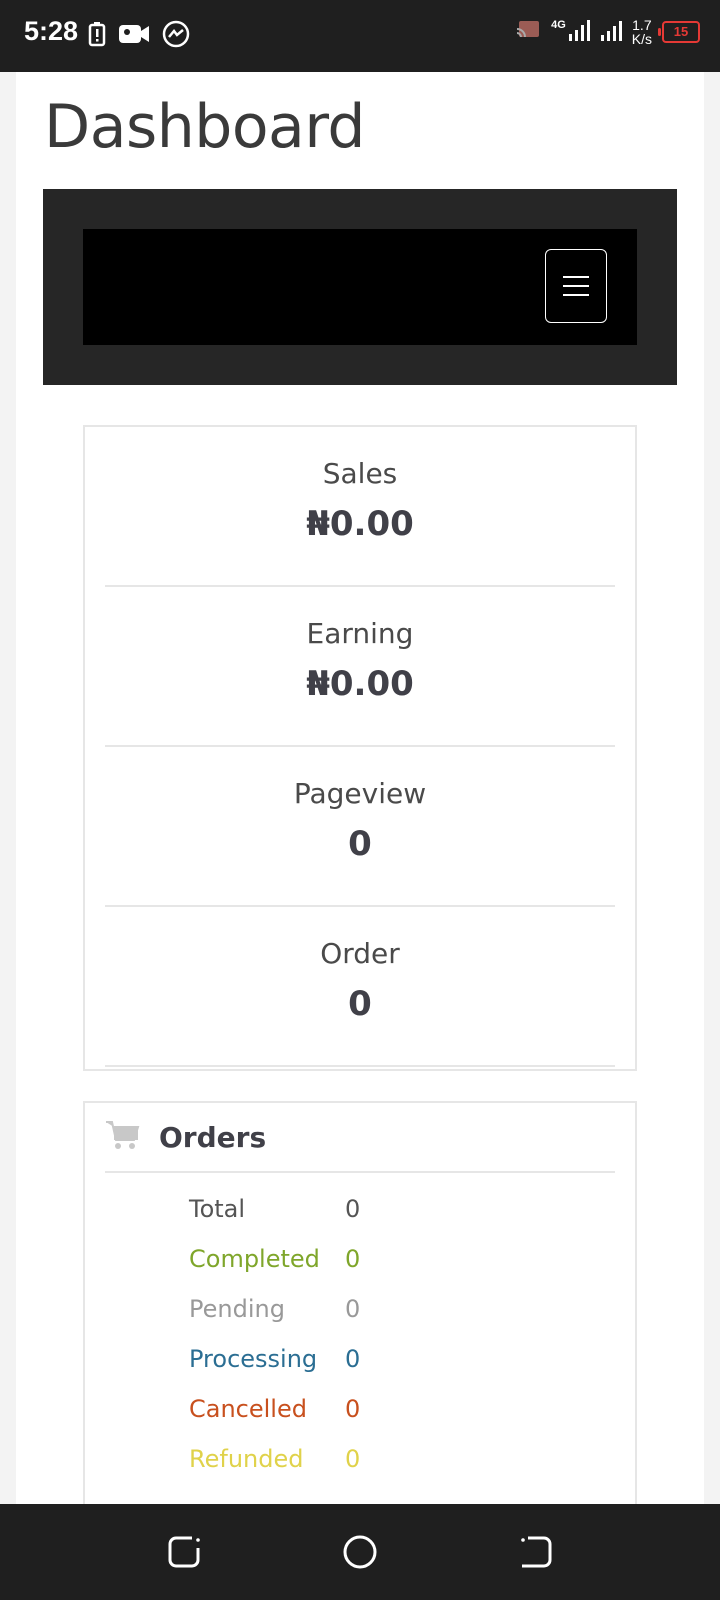 This screenshot has height=1600, width=720. I want to click on system-nav-bar, so click(360, 1552).